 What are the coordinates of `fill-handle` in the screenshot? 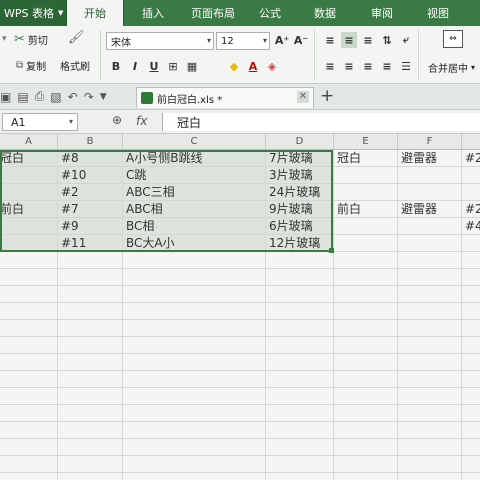 It's located at (331, 250).